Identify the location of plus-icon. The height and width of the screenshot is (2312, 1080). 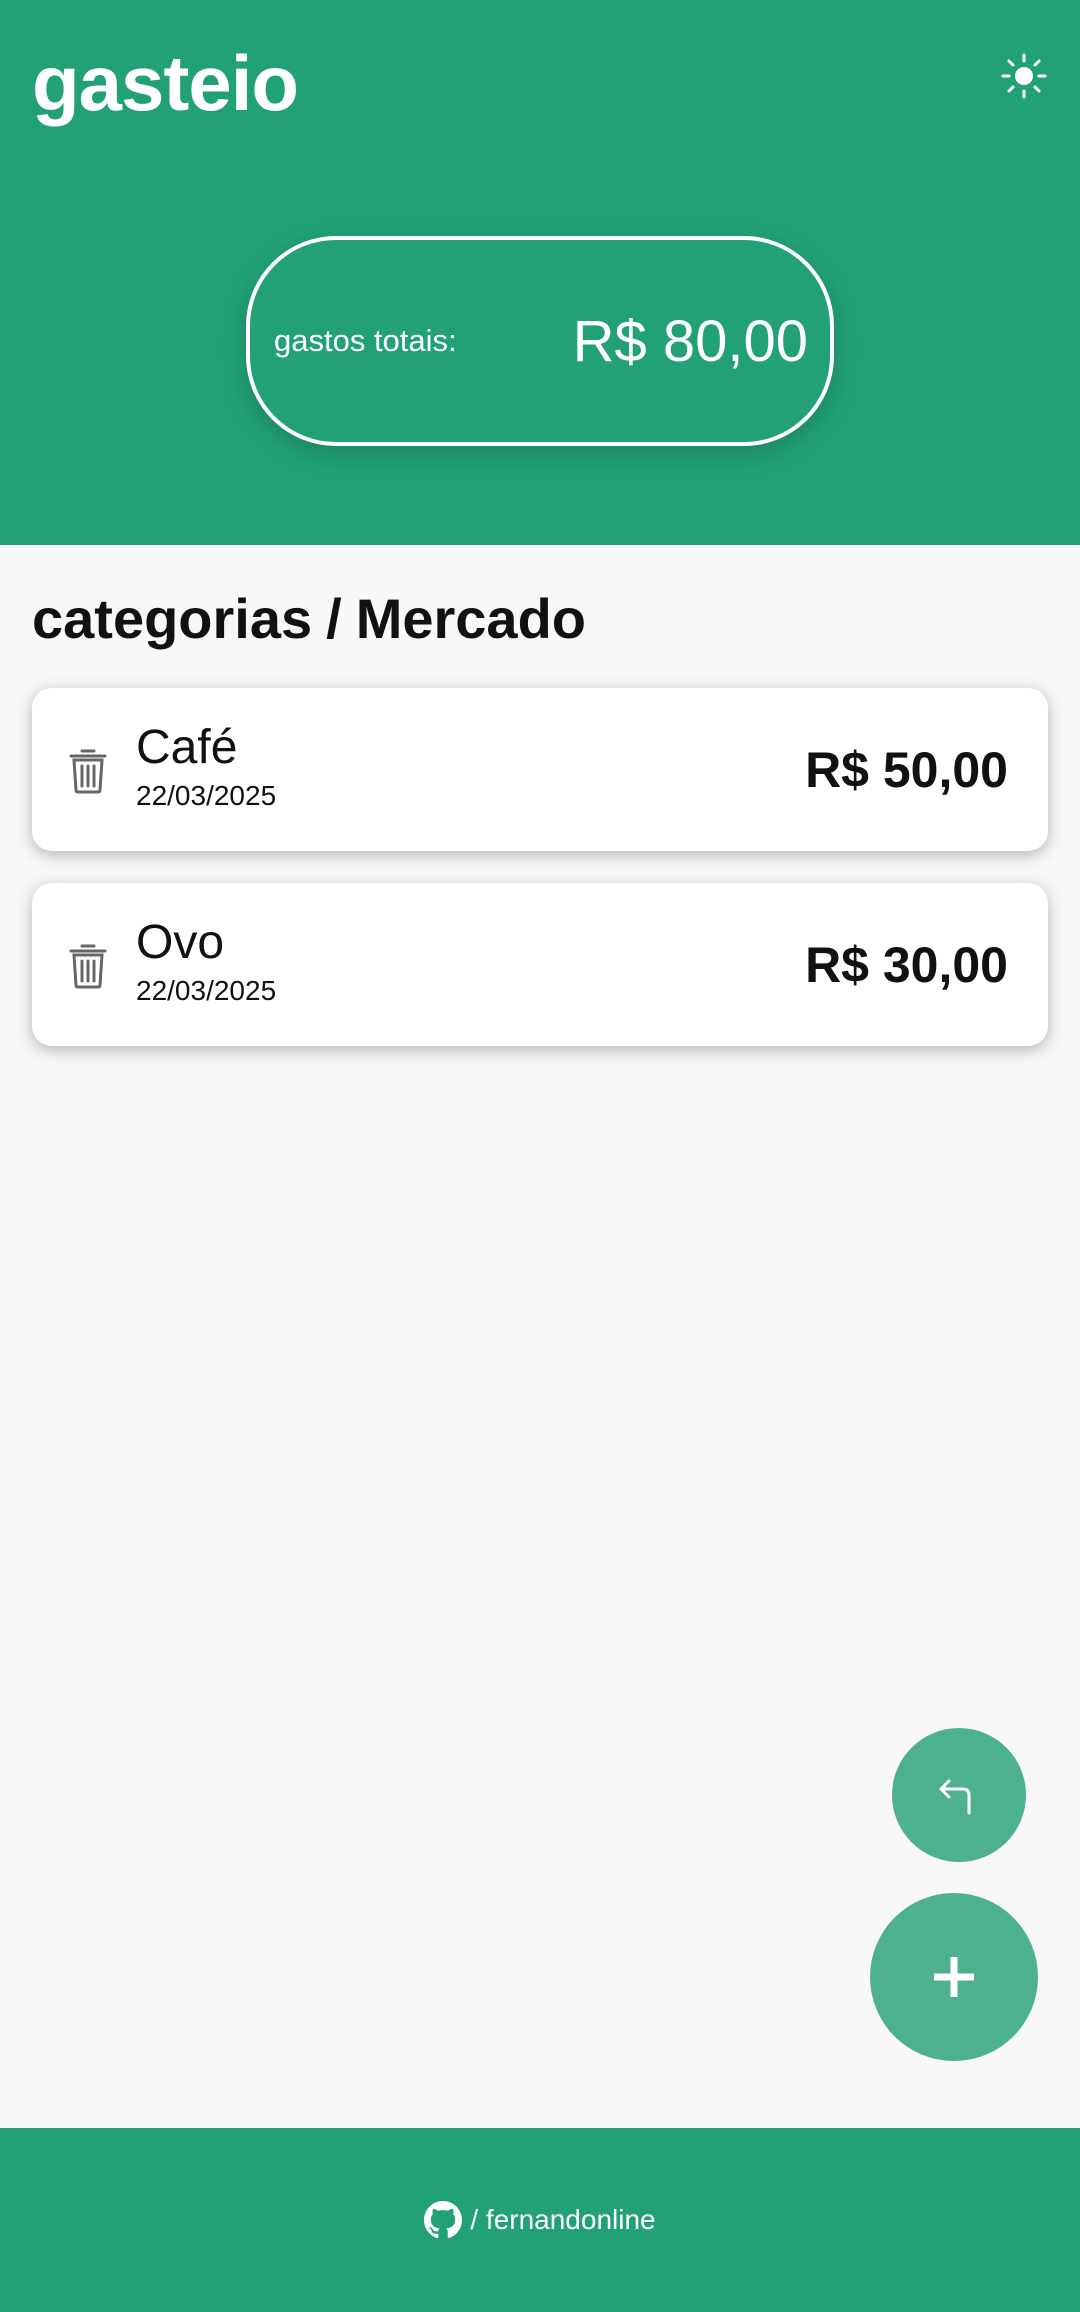
(954, 1977).